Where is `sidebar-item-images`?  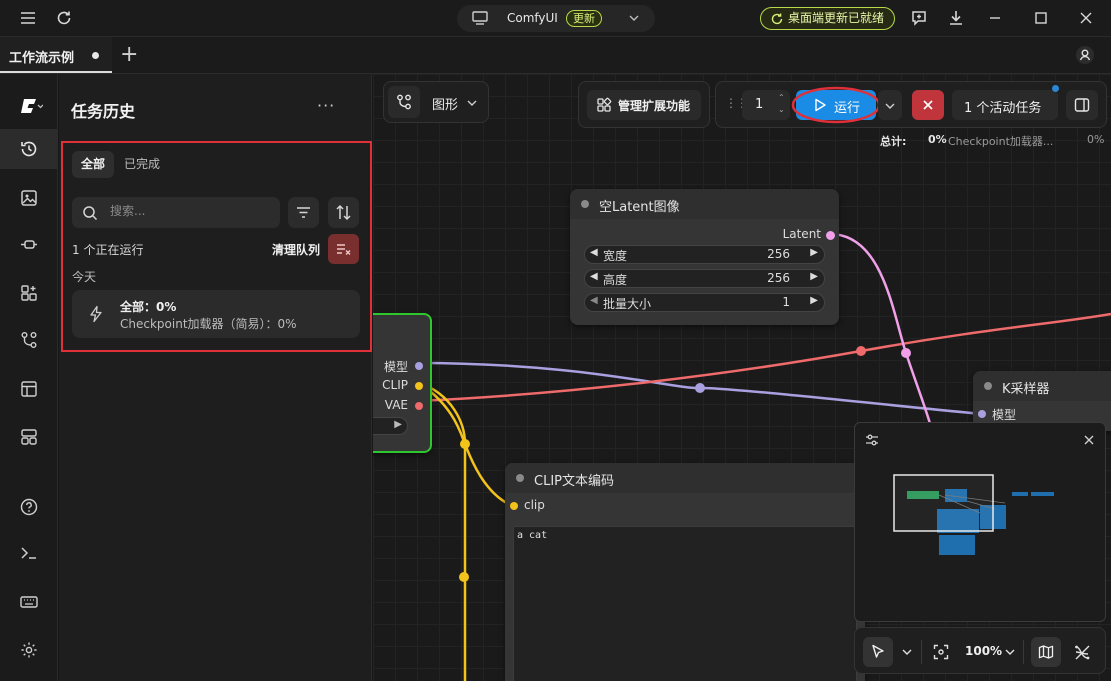 sidebar-item-images is located at coordinates (29, 198).